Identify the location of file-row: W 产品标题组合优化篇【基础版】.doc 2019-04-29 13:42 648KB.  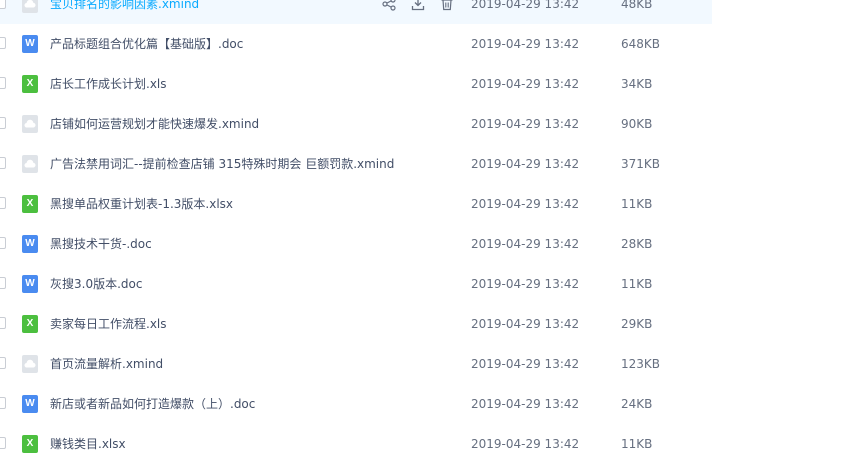
(422, 44).